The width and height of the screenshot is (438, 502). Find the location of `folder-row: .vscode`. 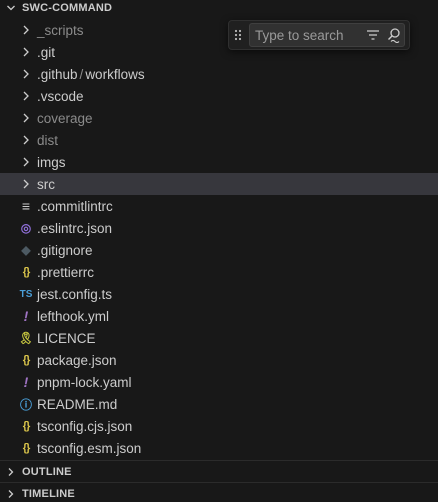

folder-row: .vscode is located at coordinates (219, 96).